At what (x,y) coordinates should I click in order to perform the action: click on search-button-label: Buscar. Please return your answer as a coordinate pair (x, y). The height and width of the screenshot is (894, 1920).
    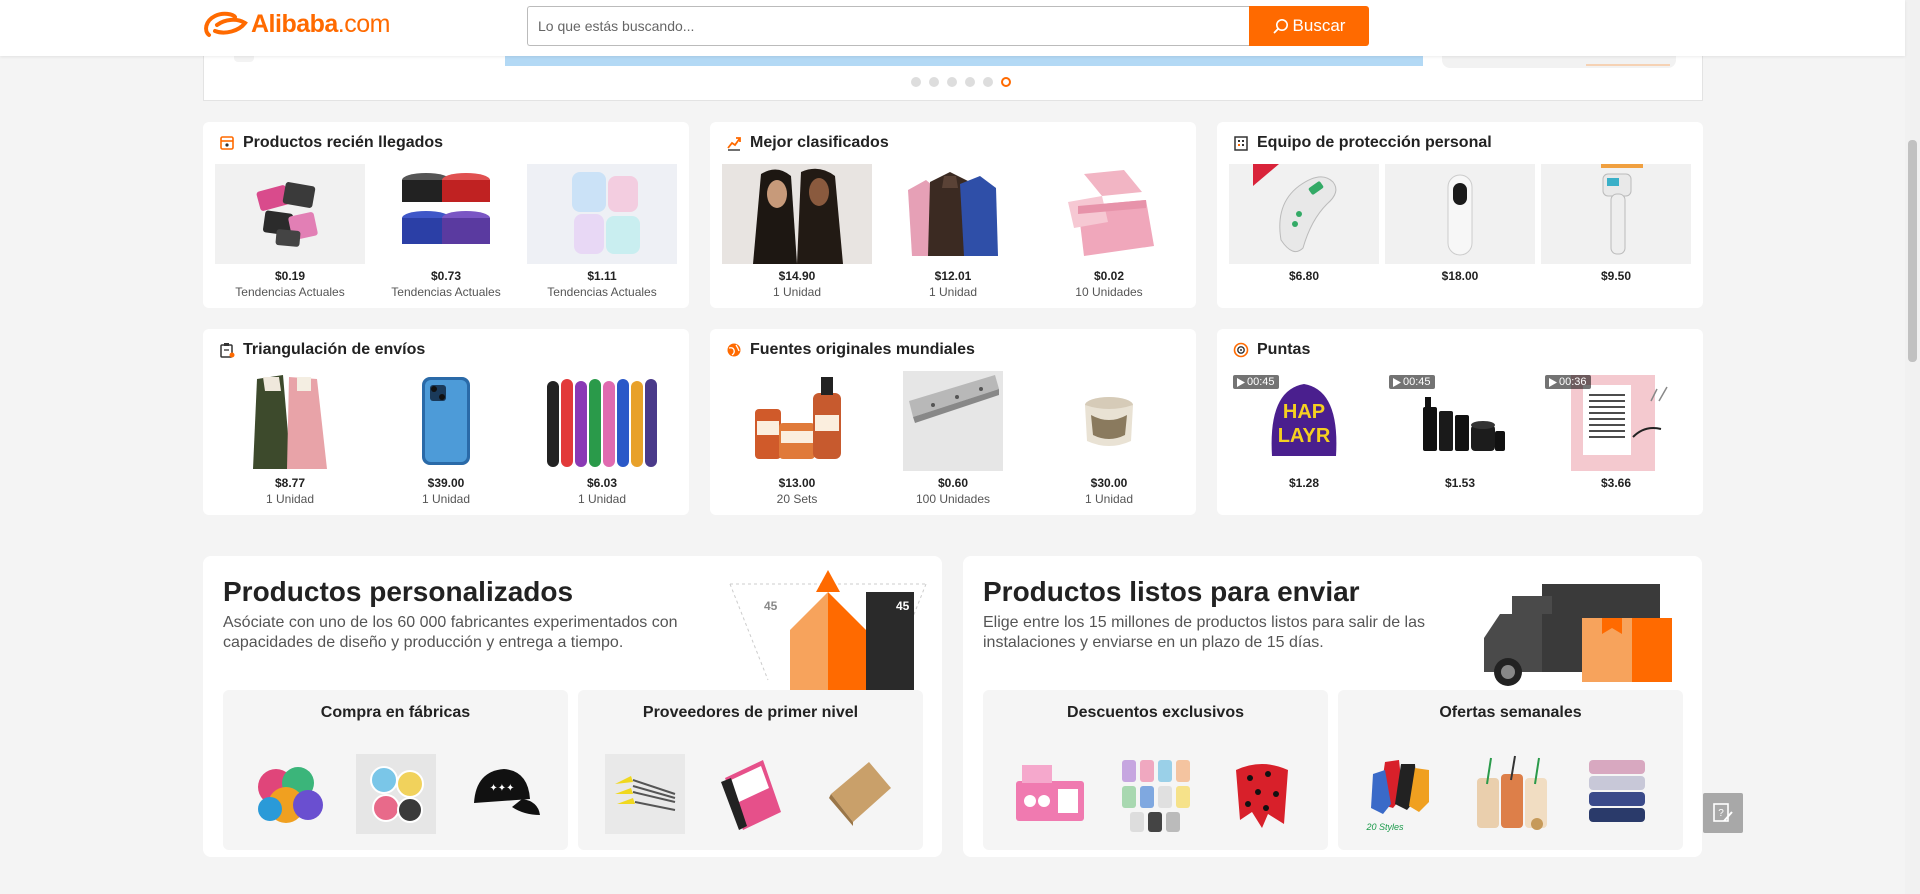
    Looking at the image, I should click on (1319, 25).